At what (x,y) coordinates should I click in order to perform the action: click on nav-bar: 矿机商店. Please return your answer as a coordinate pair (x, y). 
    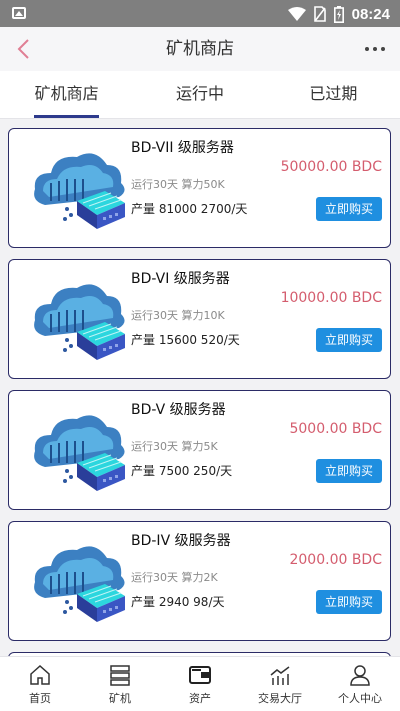
    Looking at the image, I should click on (200, 49).